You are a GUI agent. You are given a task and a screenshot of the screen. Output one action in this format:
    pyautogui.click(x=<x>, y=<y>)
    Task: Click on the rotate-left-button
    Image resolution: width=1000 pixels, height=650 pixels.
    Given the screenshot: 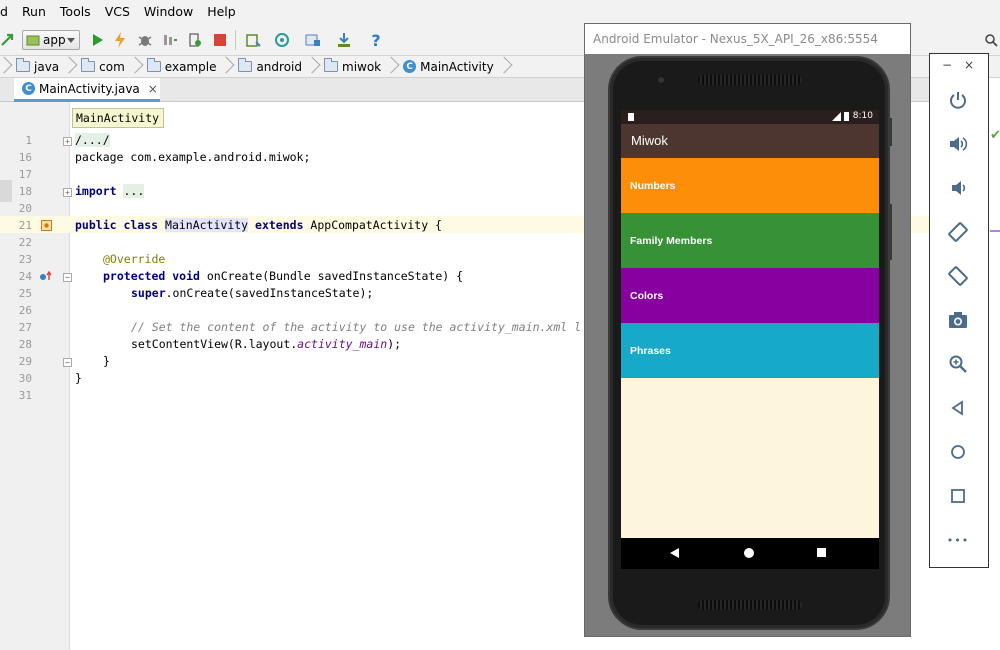 What is the action you would take?
    pyautogui.click(x=958, y=232)
    